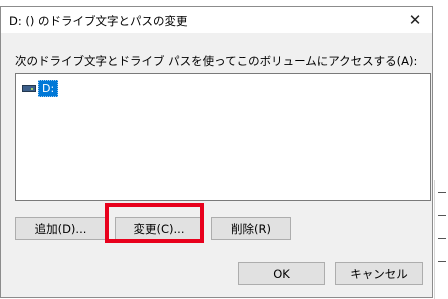  Describe the element at coordinates (48, 88) in the screenshot. I see `list-item-label: D:` at that location.